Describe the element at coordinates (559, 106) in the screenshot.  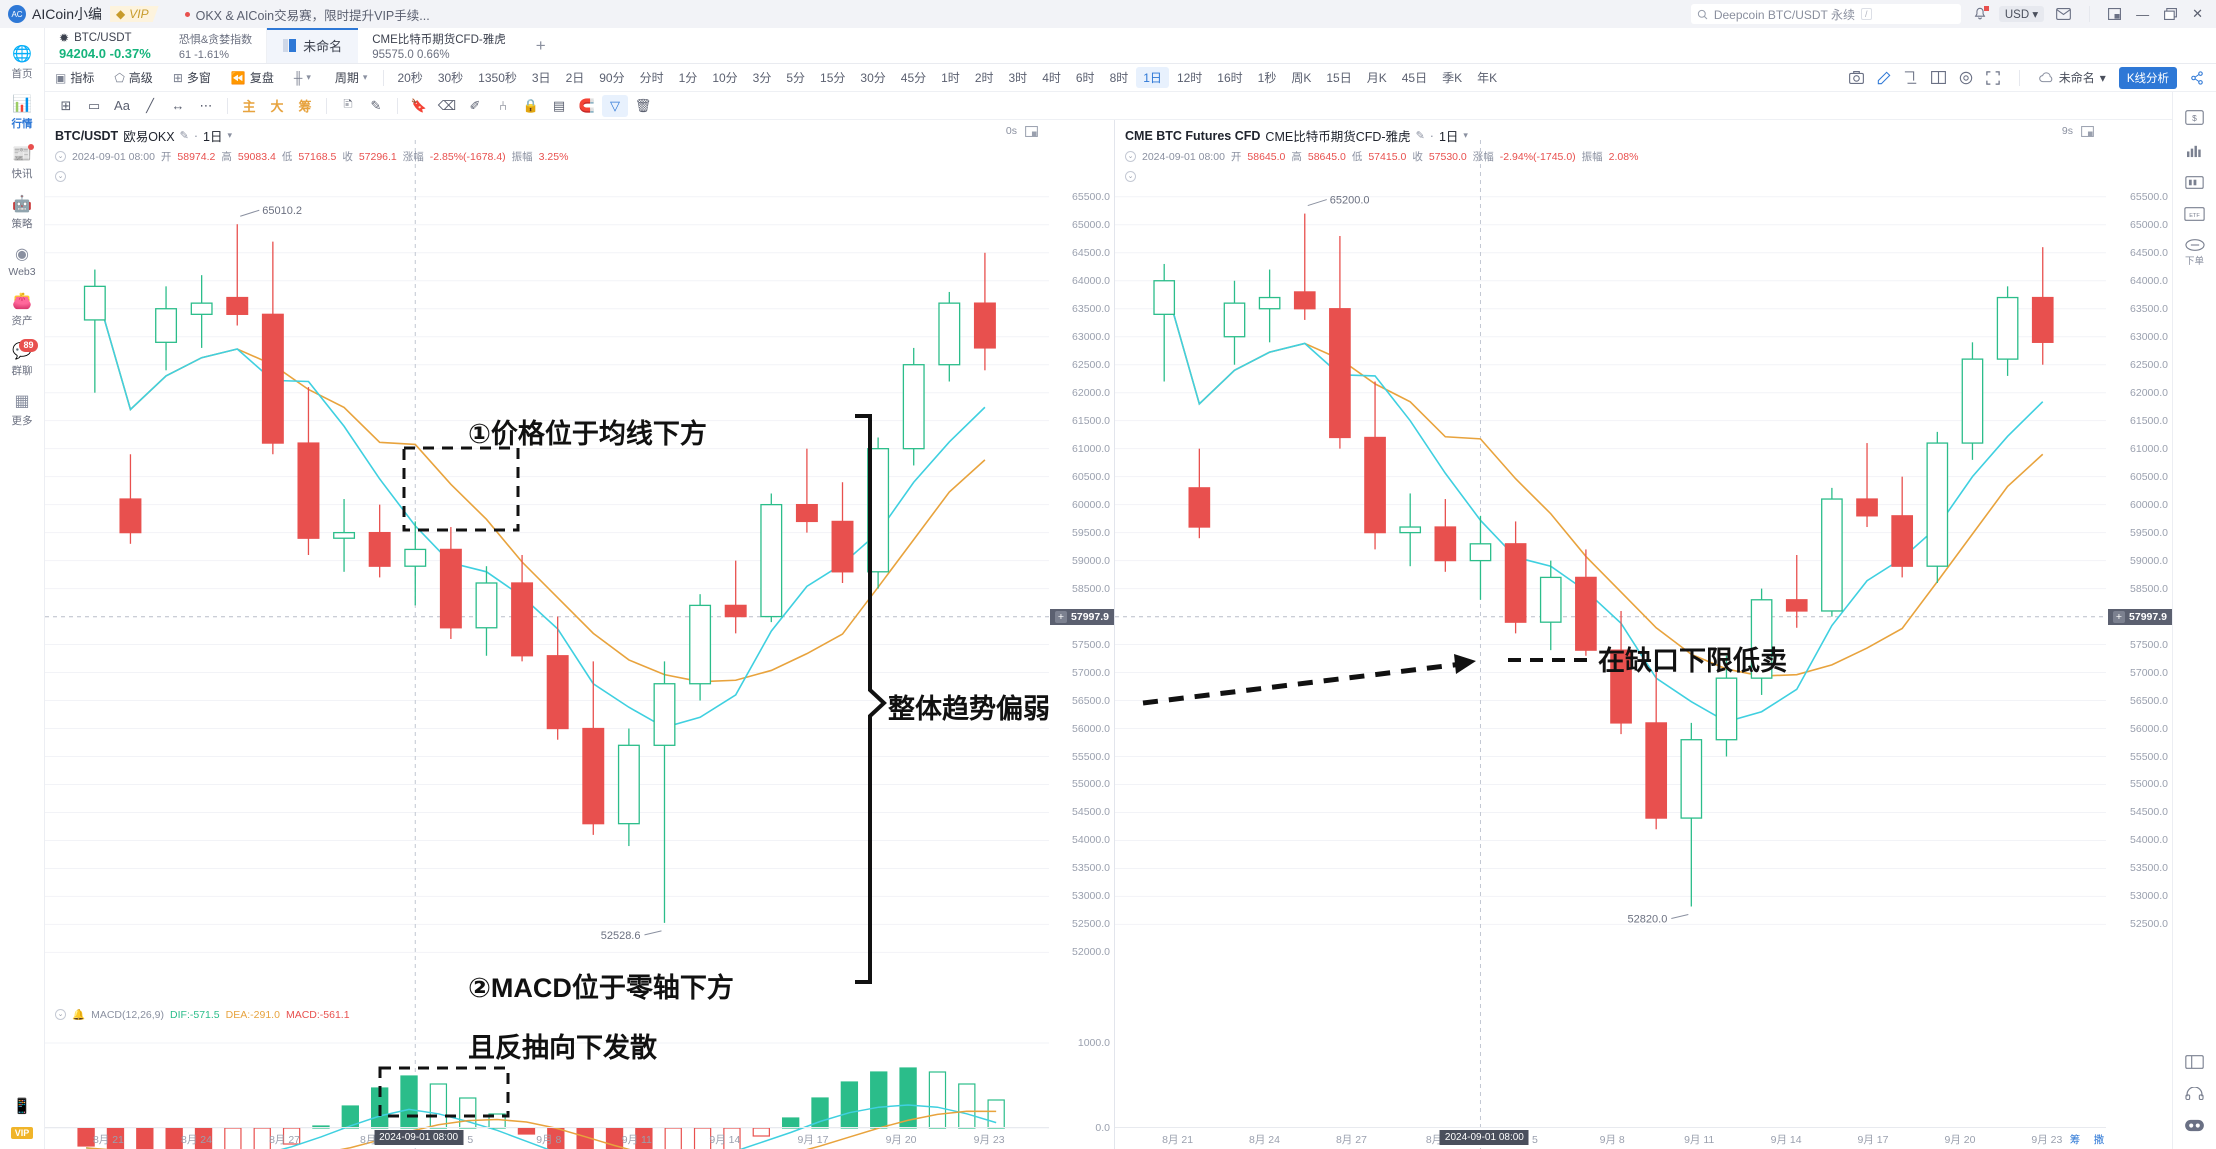
I see `list-icon: ▤` at that location.